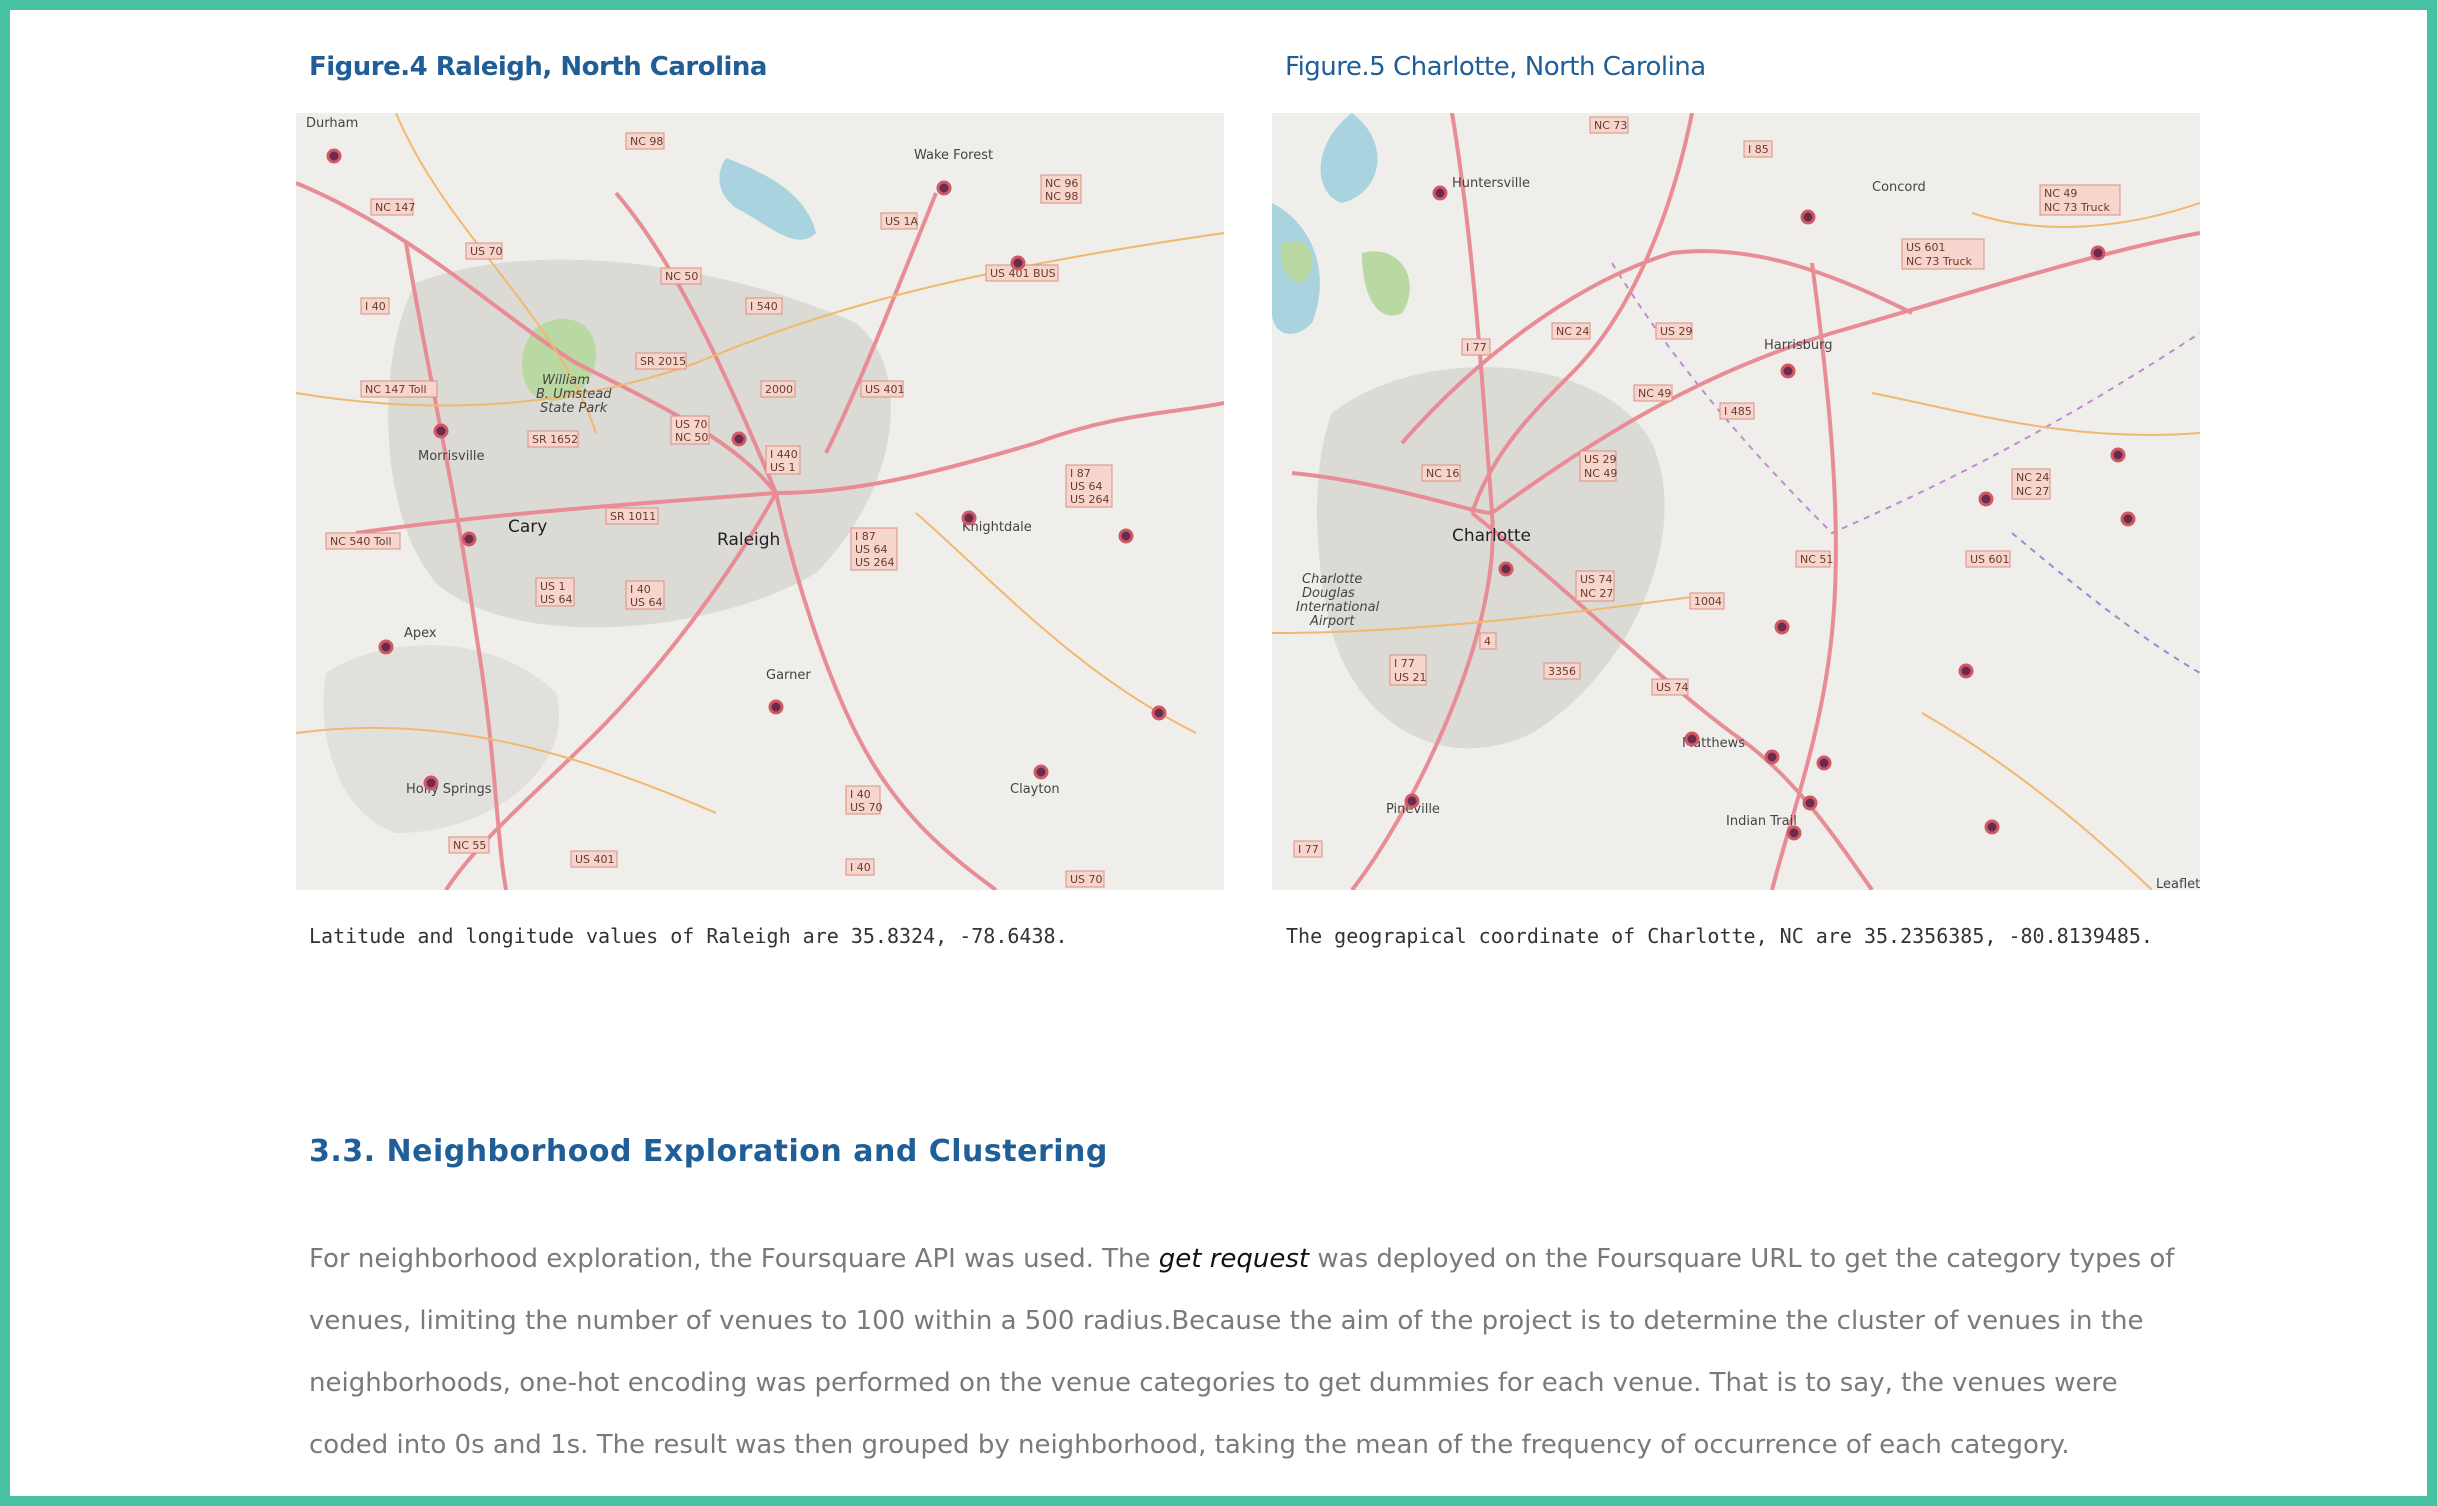 The height and width of the screenshot is (1506, 2437). Describe the element at coordinates (1495, 67) in the screenshot. I see `figure-5-title: Figure.5 Charlotte, North Carolina` at that location.